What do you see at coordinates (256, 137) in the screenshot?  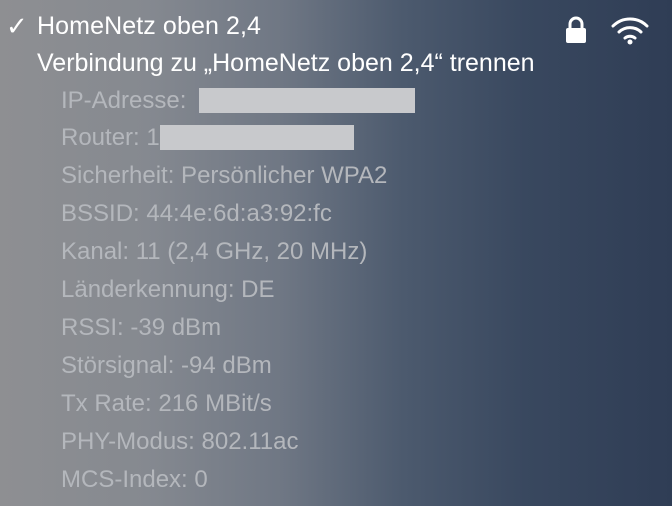 I see `redacted-router-address` at bounding box center [256, 137].